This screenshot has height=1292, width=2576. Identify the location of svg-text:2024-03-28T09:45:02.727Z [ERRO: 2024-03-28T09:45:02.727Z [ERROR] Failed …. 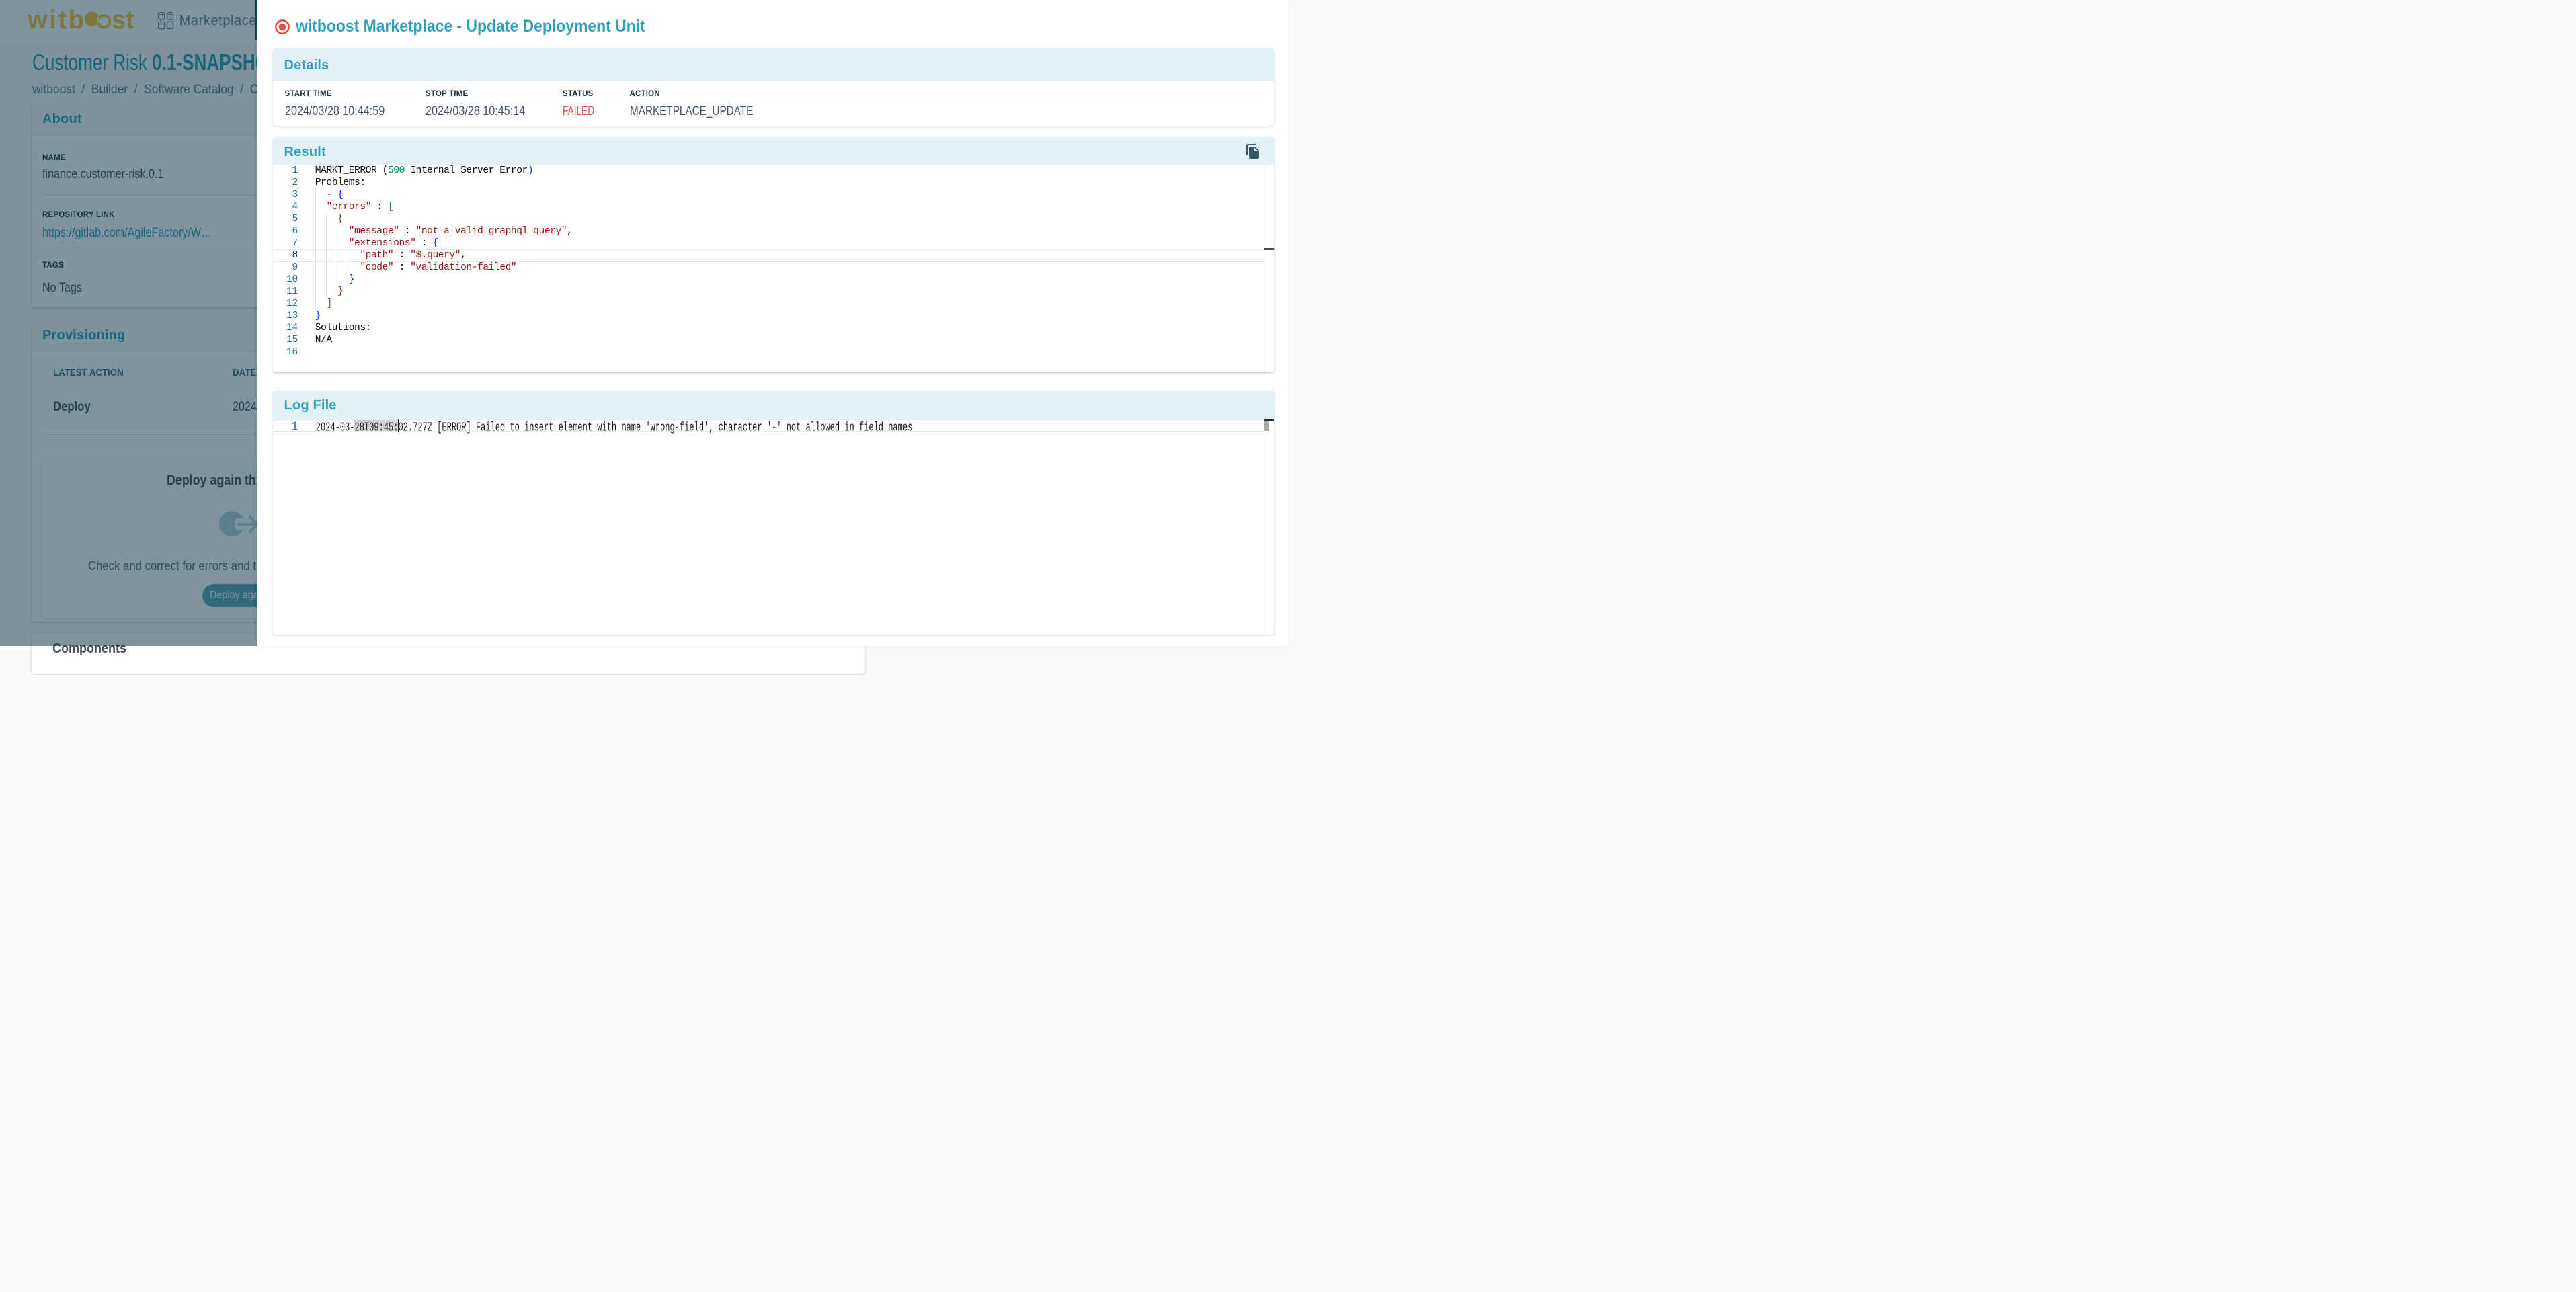
(613, 428).